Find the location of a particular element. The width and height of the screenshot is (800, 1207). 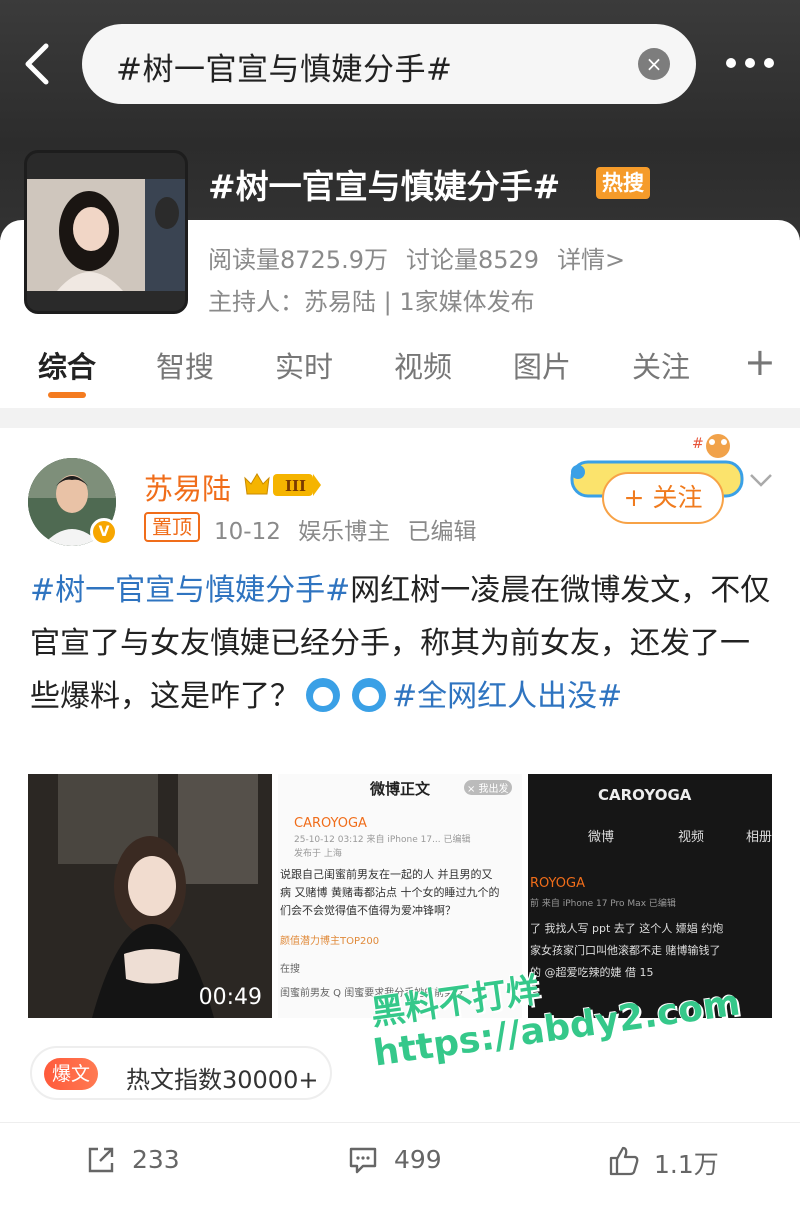

shot2-line: 在搜 is located at coordinates (290, 969).